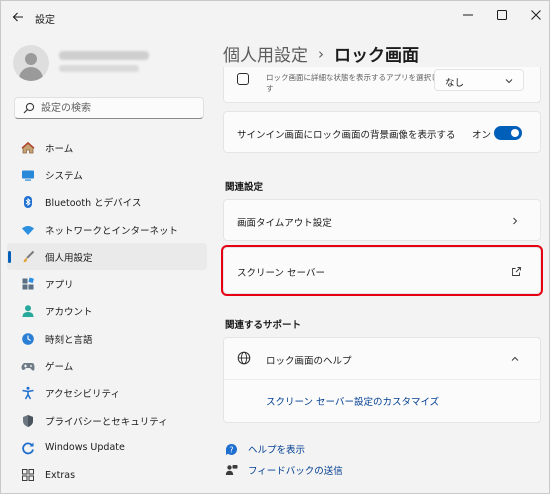 The width and height of the screenshot is (550, 494). I want to click on sidebar-item-label: Bluetooth とデバイス, so click(93, 204).